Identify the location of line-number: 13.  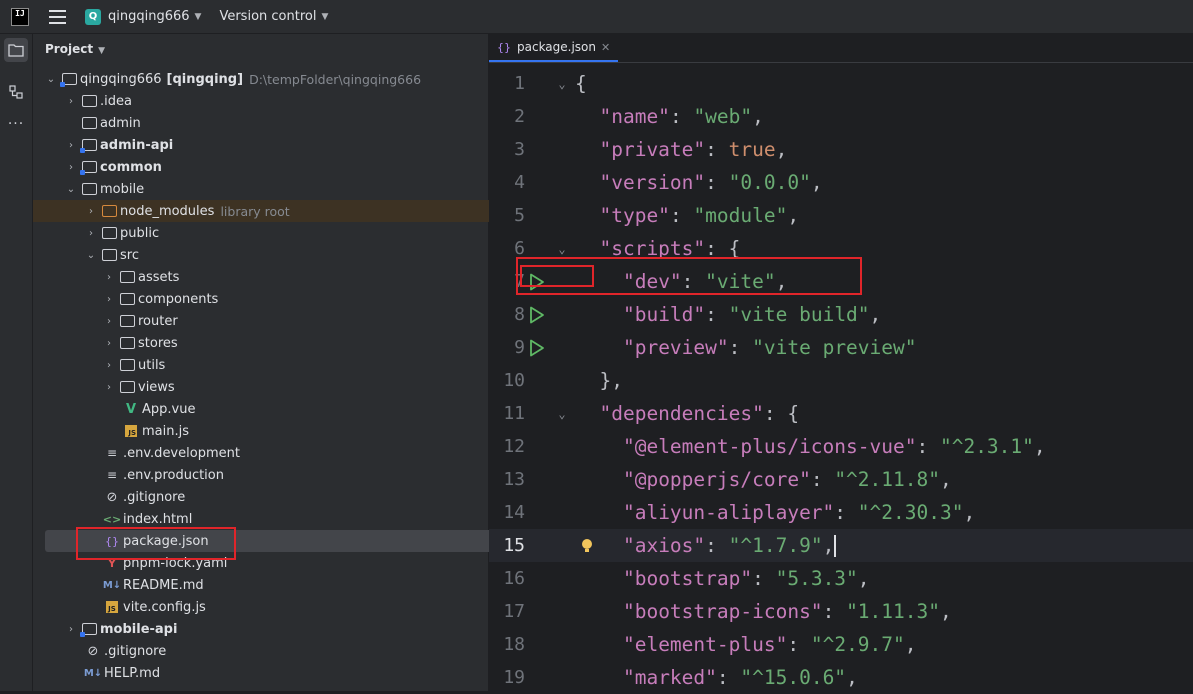
(514, 479).